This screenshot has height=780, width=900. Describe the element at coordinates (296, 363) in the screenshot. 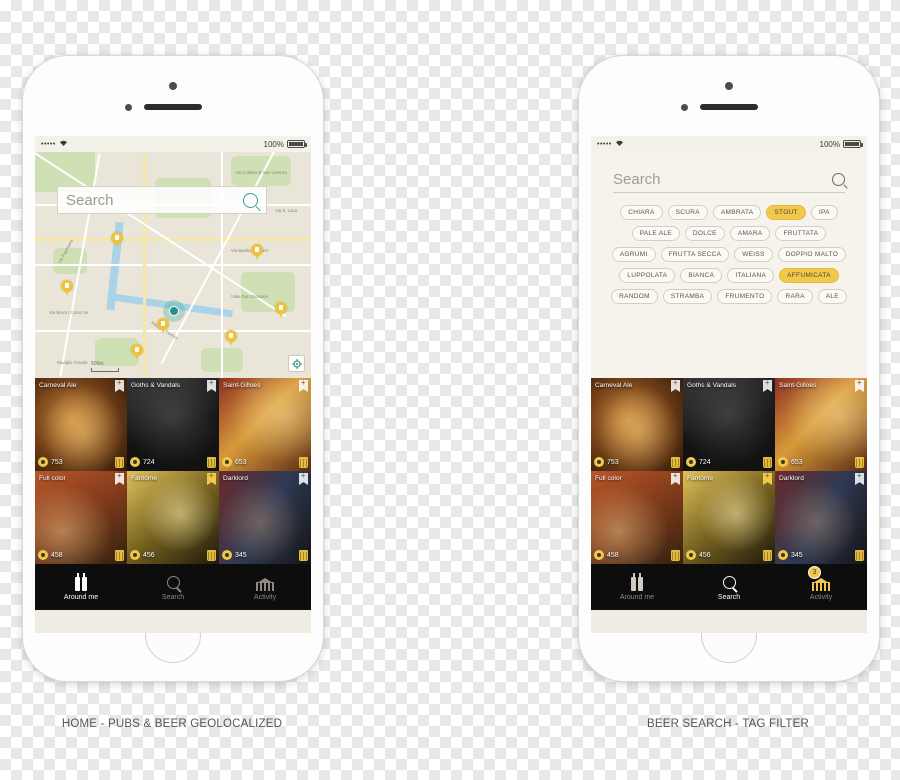

I see `locate-me-icon` at that location.